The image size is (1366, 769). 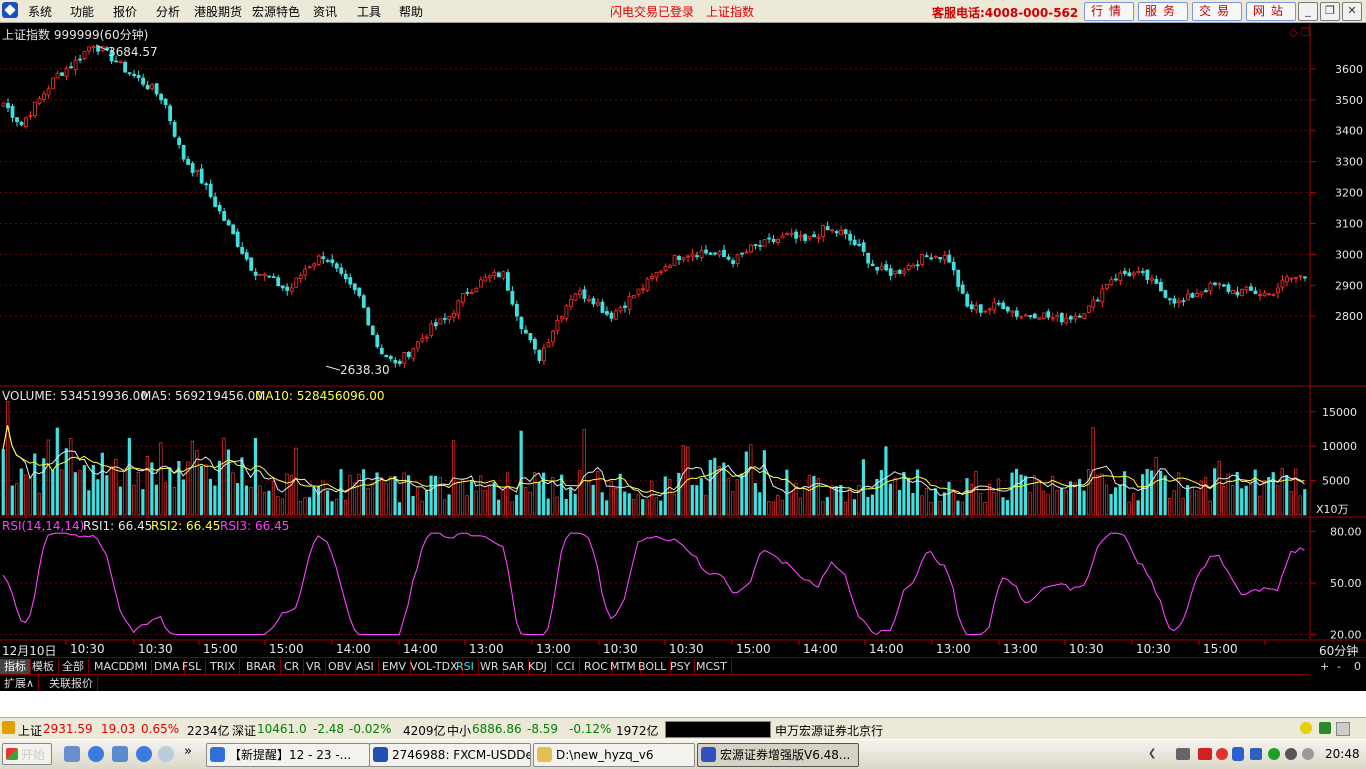 What do you see at coordinates (1308, 754) in the screenshot?
I see `clock-tray-icon` at bounding box center [1308, 754].